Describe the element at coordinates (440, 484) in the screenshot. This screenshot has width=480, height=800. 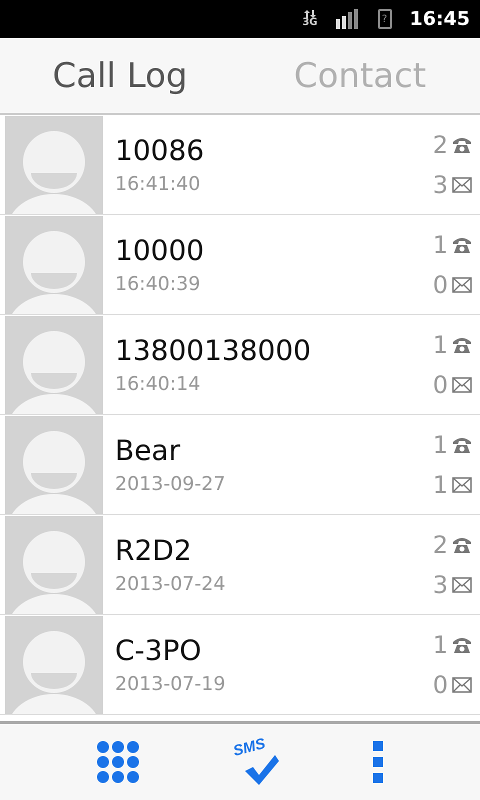
I see `message-count: 1` at that location.